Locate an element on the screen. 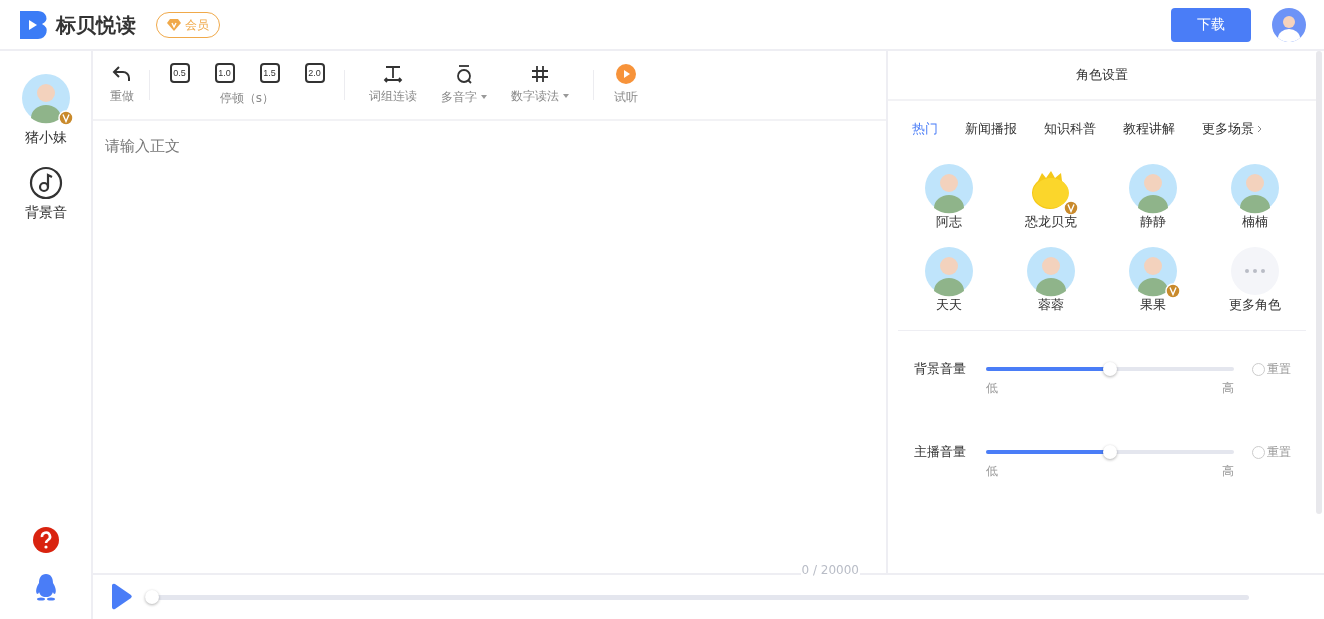 This screenshot has width=1324, height=619. progress-slider is located at coordinates (697, 597).